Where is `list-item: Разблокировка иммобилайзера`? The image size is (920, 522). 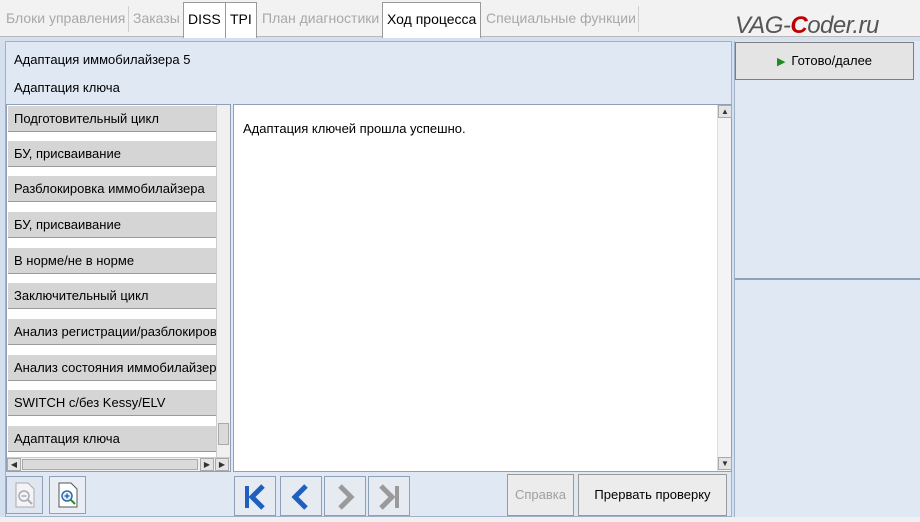 list-item: Разблокировка иммобилайзера is located at coordinates (112, 189).